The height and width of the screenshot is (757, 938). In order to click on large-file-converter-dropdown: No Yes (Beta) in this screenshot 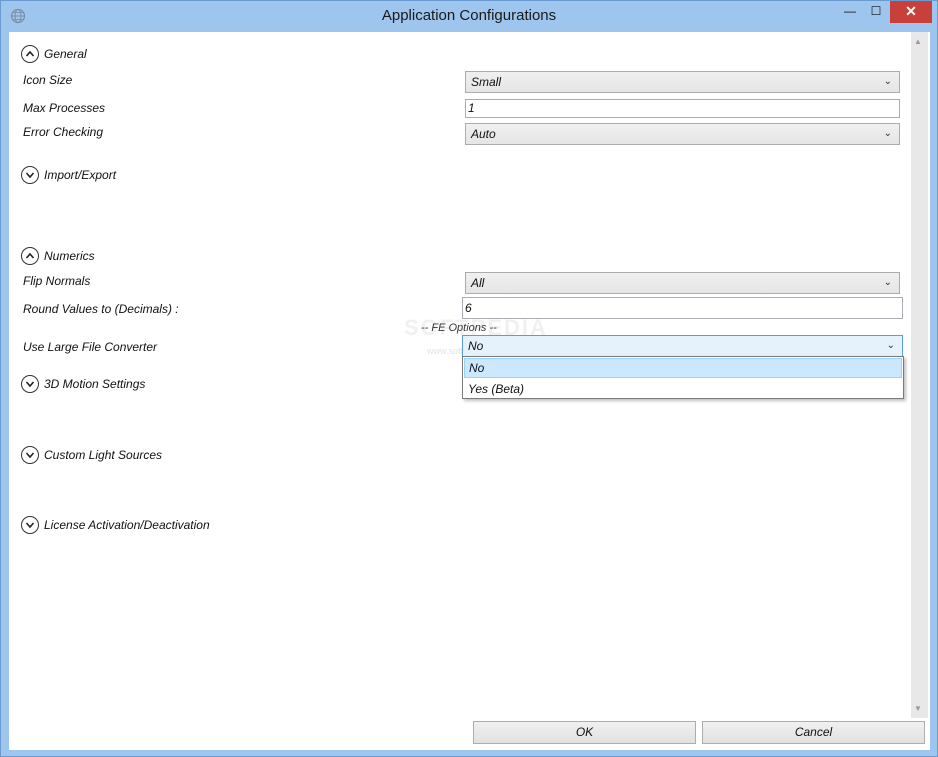, I will do `click(683, 377)`.